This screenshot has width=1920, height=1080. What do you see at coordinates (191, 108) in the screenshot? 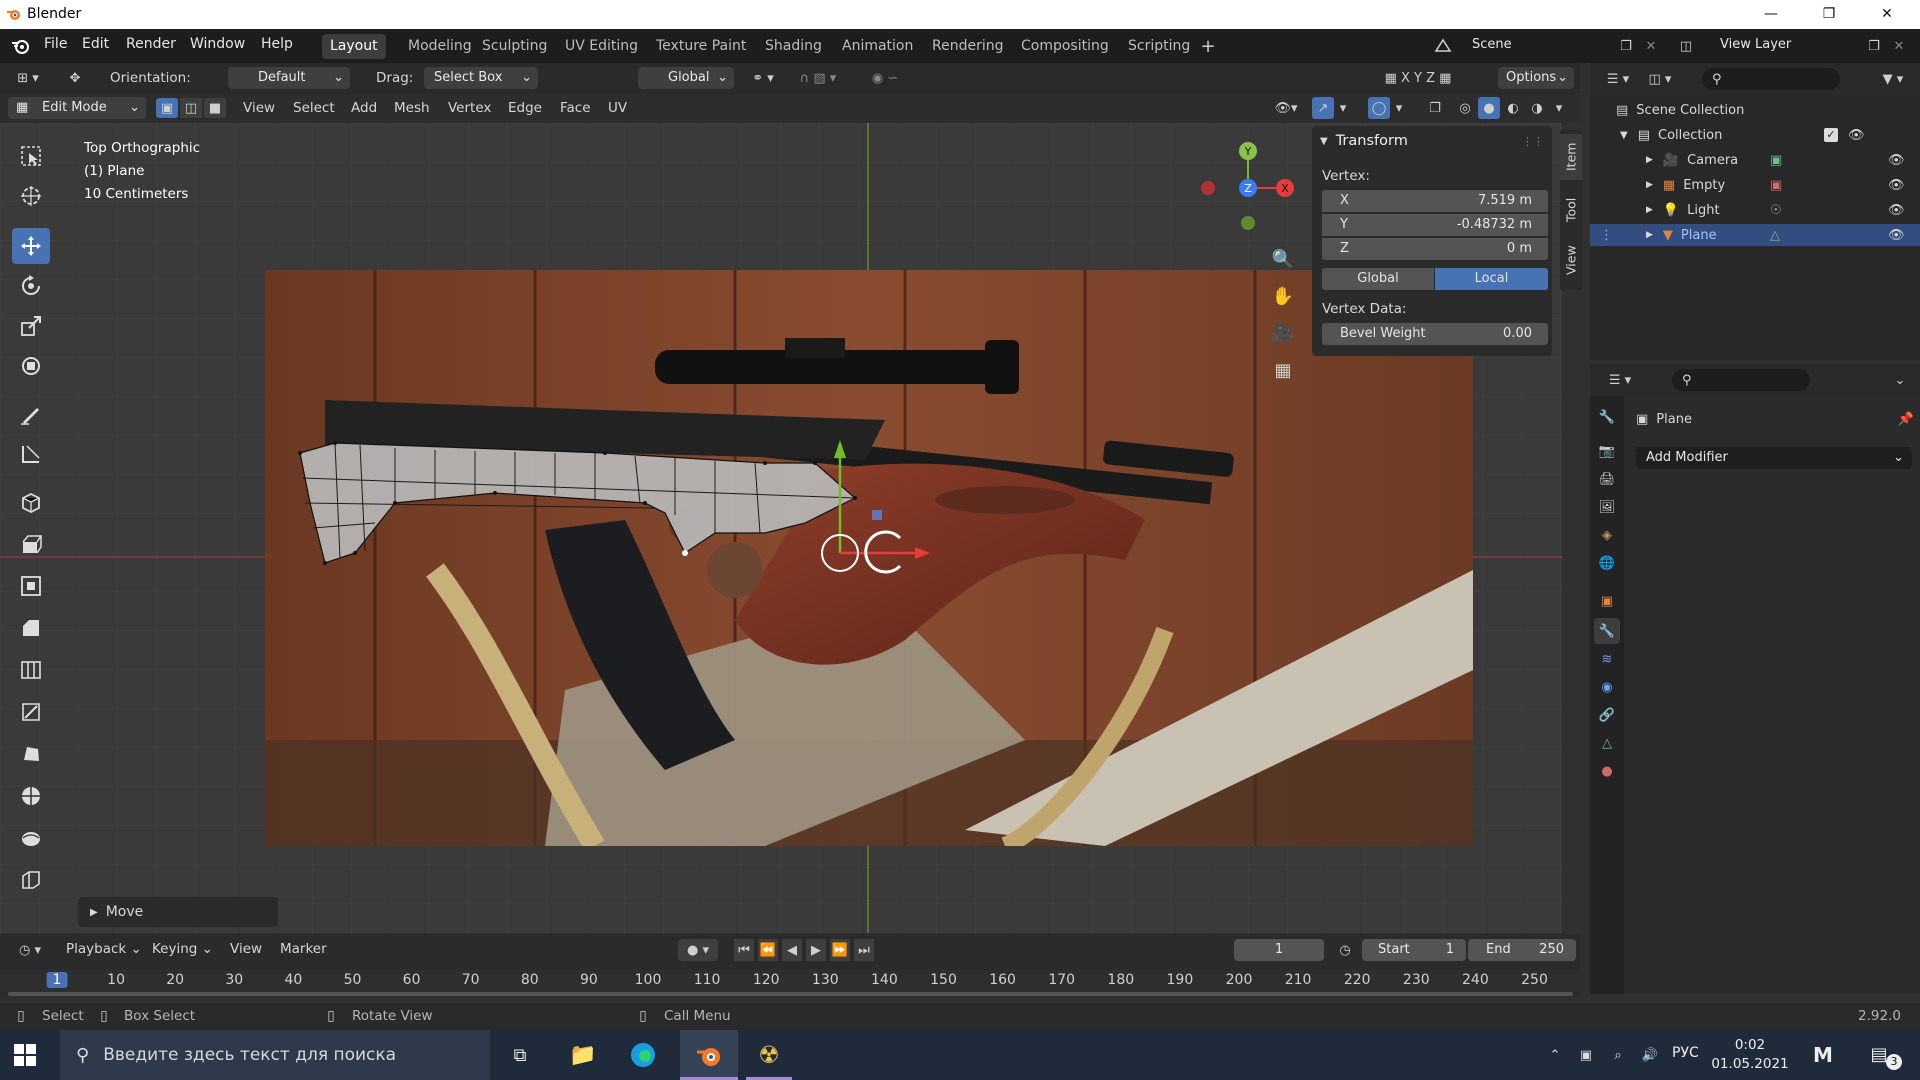
I see `edge-select-icon: ◫` at bounding box center [191, 108].